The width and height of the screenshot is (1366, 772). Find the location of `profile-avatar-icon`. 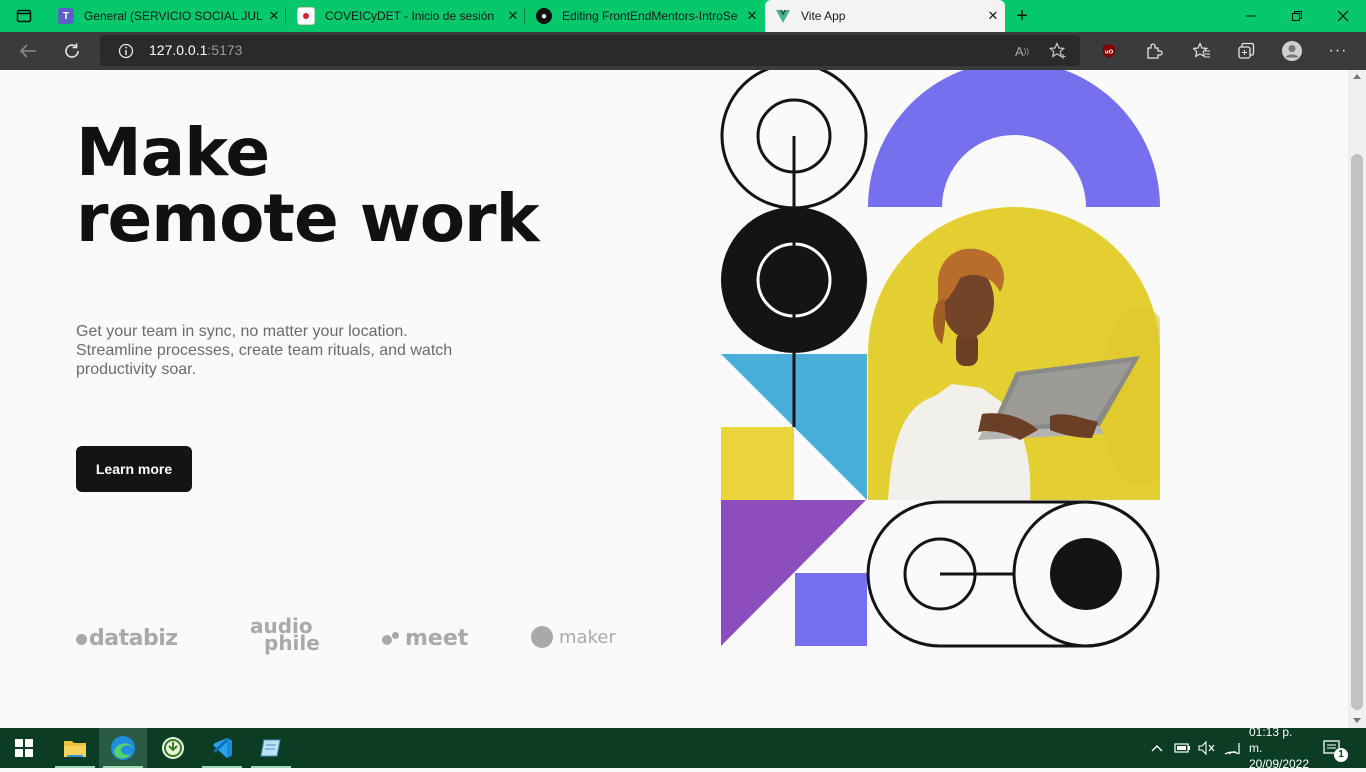

profile-avatar-icon is located at coordinates (1292, 51).